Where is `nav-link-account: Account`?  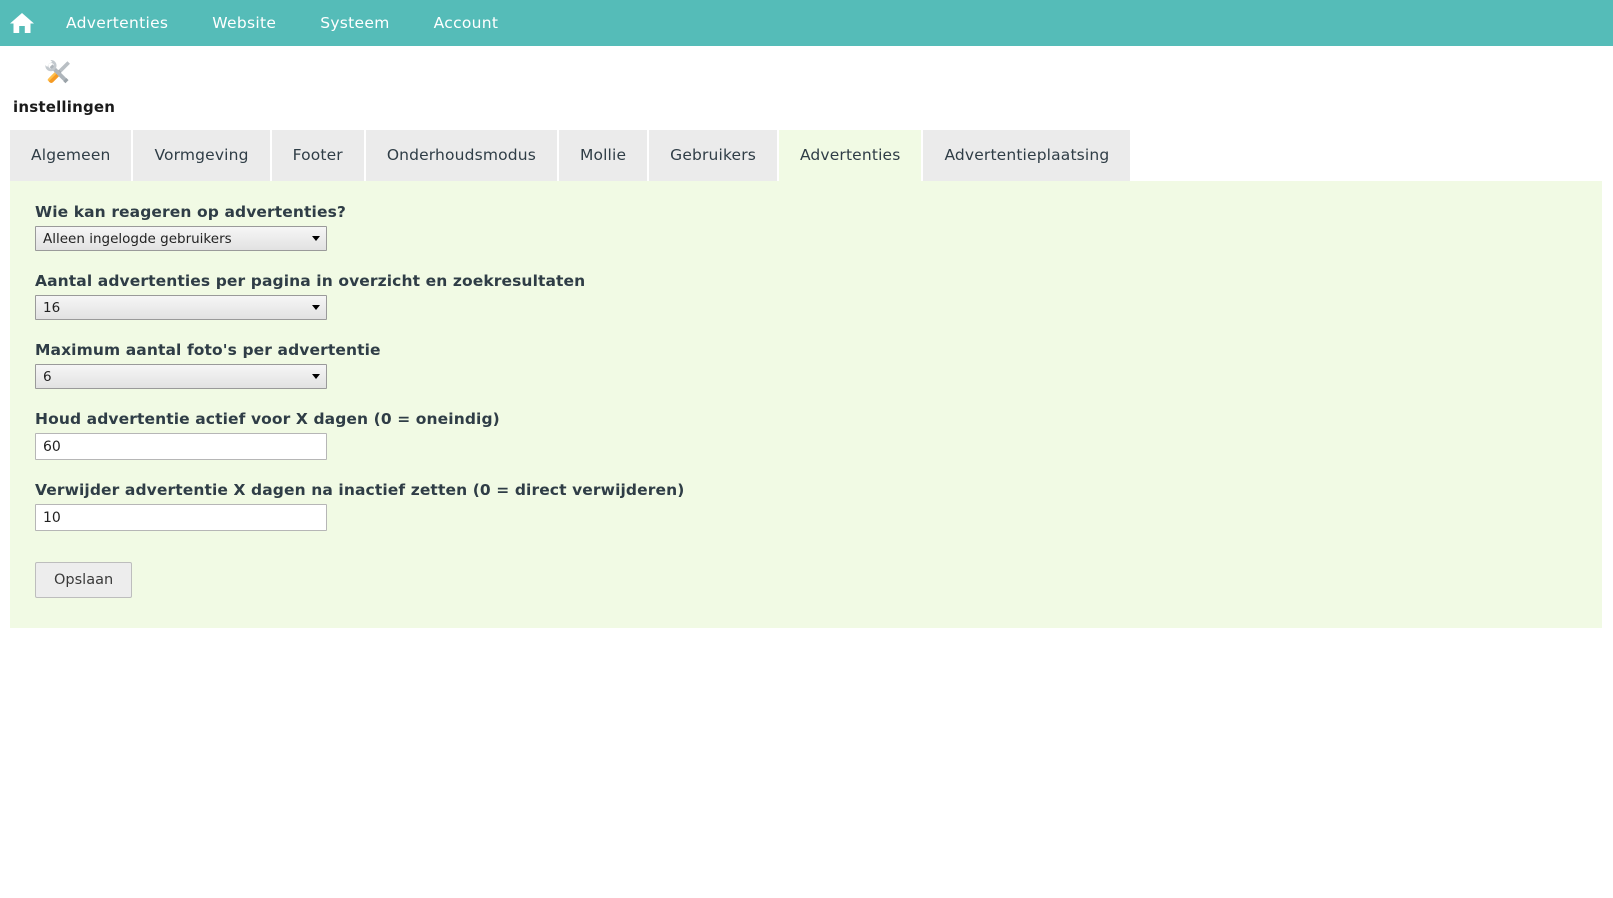
nav-link-account: Account is located at coordinates (466, 23).